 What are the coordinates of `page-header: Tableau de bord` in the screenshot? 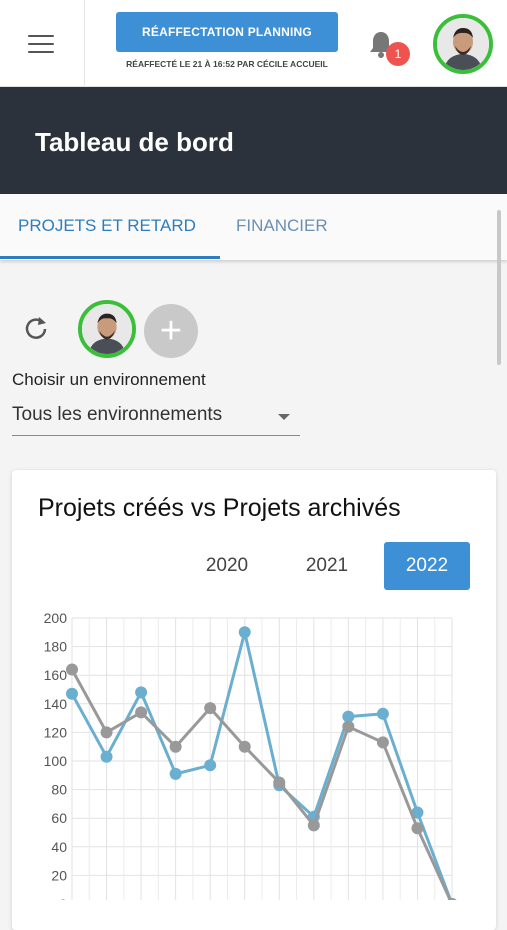 It's located at (253, 140).